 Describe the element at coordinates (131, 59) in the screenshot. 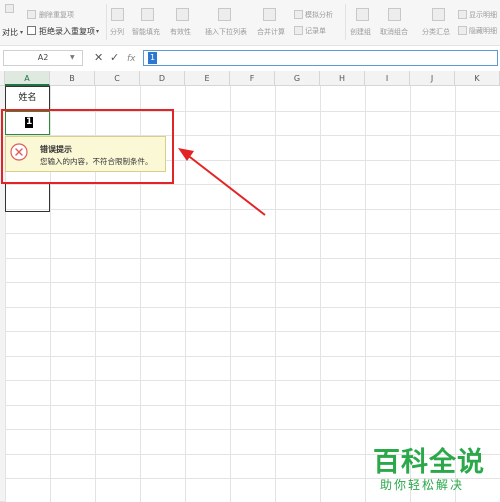

I see `function-fx-button: fx` at that location.